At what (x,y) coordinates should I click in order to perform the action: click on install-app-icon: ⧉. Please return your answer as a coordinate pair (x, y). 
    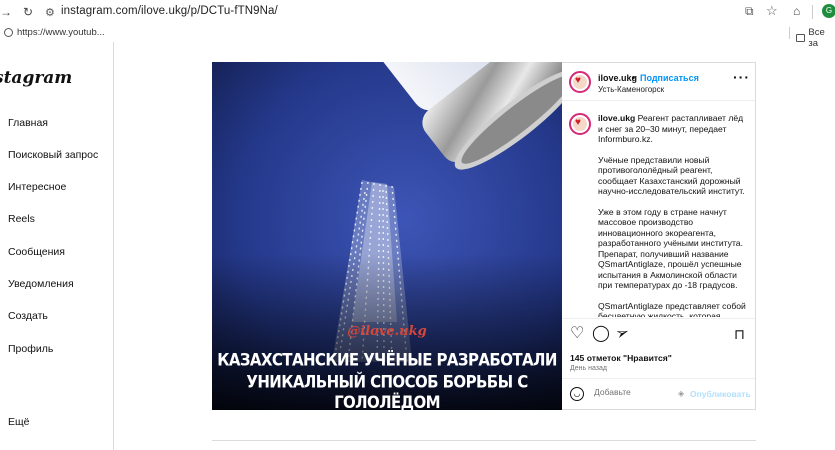
    Looking at the image, I should click on (749, 11).